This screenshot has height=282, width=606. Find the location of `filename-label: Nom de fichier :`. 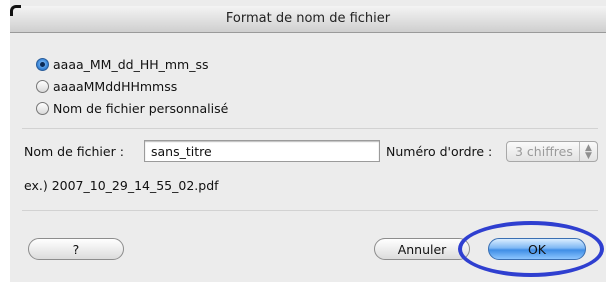

filename-label: Nom de fichier : is located at coordinates (74, 151).